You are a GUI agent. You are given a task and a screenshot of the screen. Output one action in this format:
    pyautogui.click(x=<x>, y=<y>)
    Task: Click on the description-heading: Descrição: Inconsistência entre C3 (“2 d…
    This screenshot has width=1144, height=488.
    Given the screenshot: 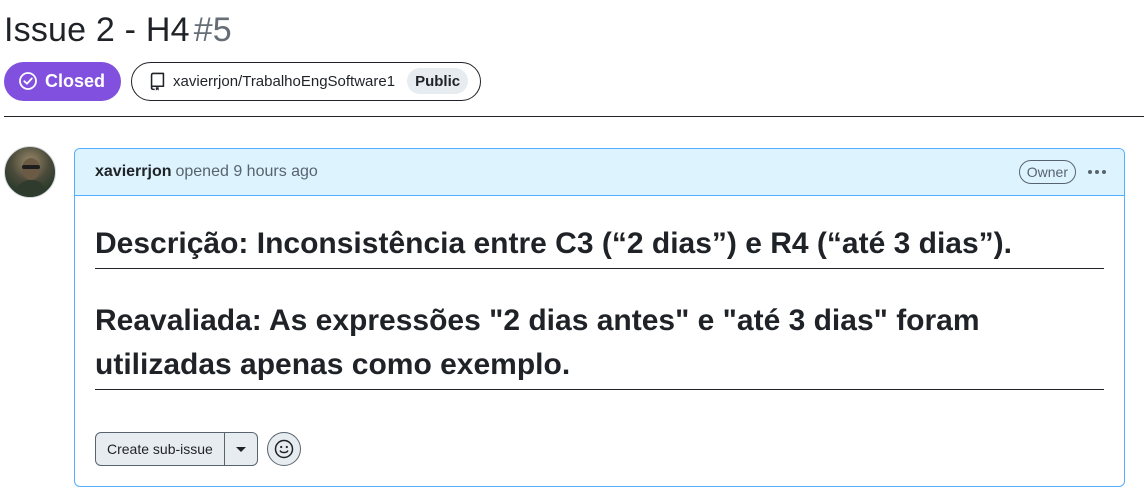 What is the action you would take?
    pyautogui.click(x=599, y=245)
    